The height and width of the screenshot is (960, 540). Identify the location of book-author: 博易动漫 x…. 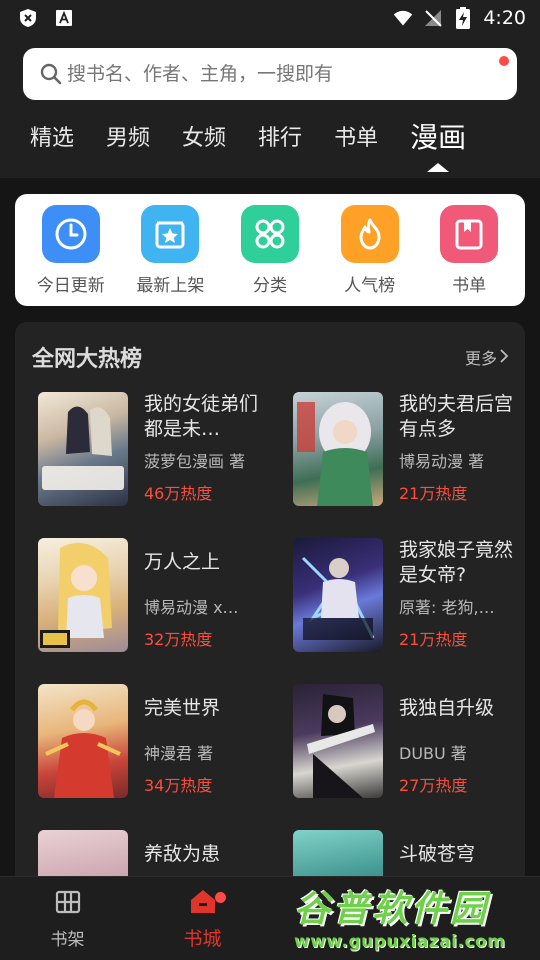
(191, 607).